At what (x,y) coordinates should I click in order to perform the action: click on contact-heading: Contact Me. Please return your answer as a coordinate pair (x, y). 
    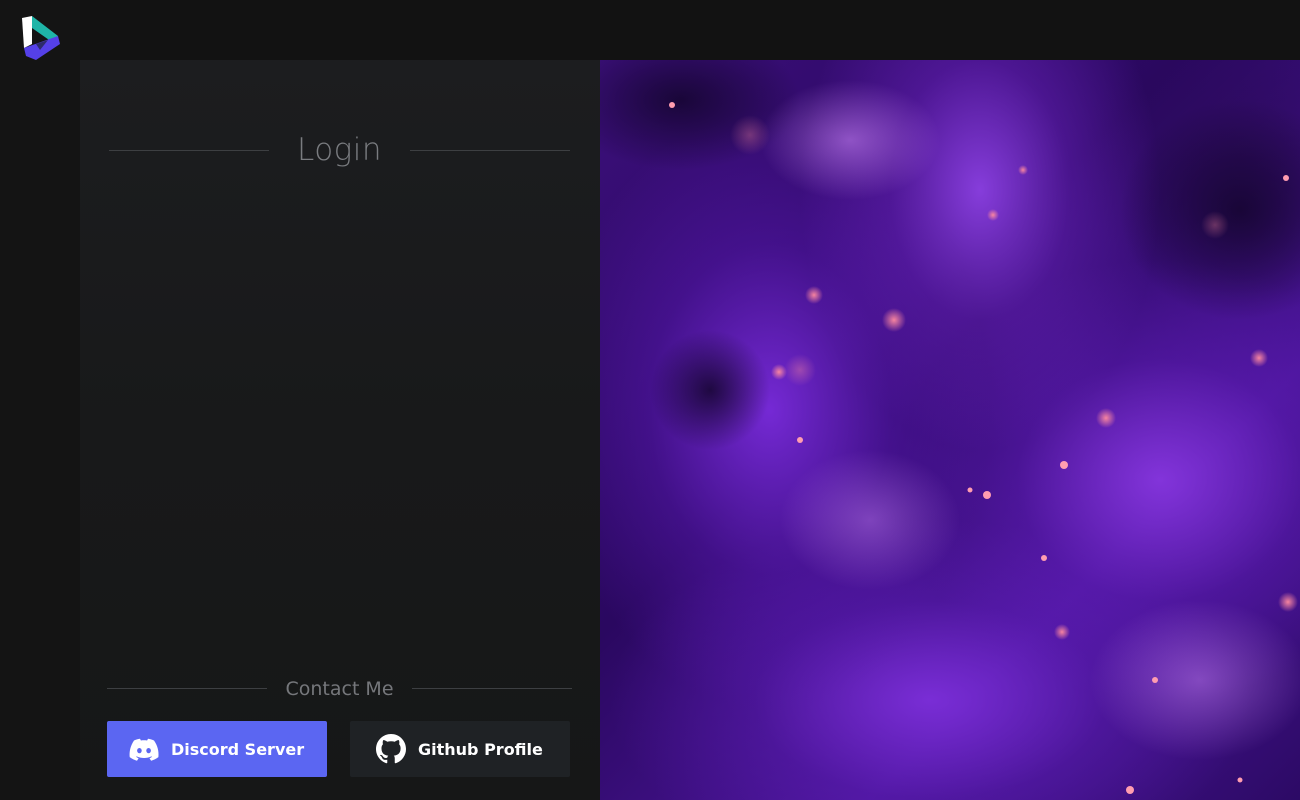
    Looking at the image, I should click on (339, 689).